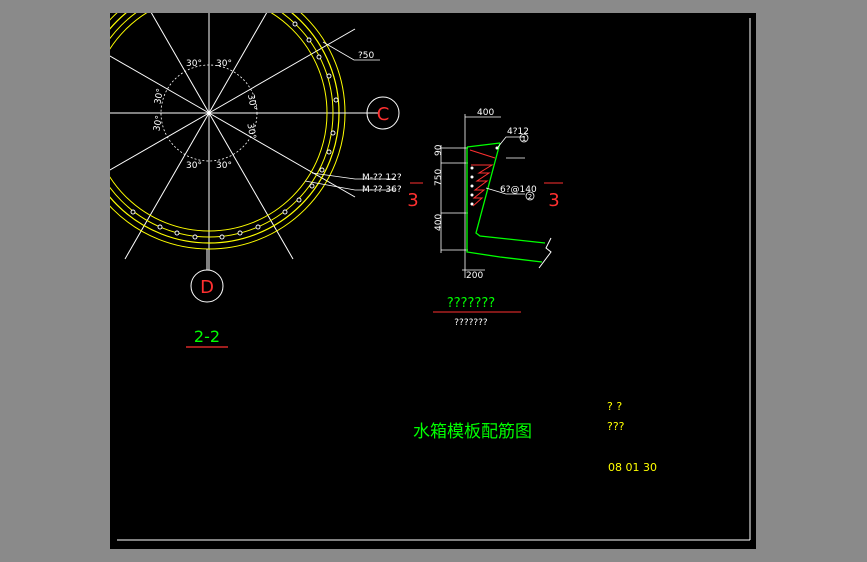 Image resolution: width=867 pixels, height=562 pixels. What do you see at coordinates (382, 178) in the screenshot?
I see `note-bolt-1: M-?? 12?` at bounding box center [382, 178].